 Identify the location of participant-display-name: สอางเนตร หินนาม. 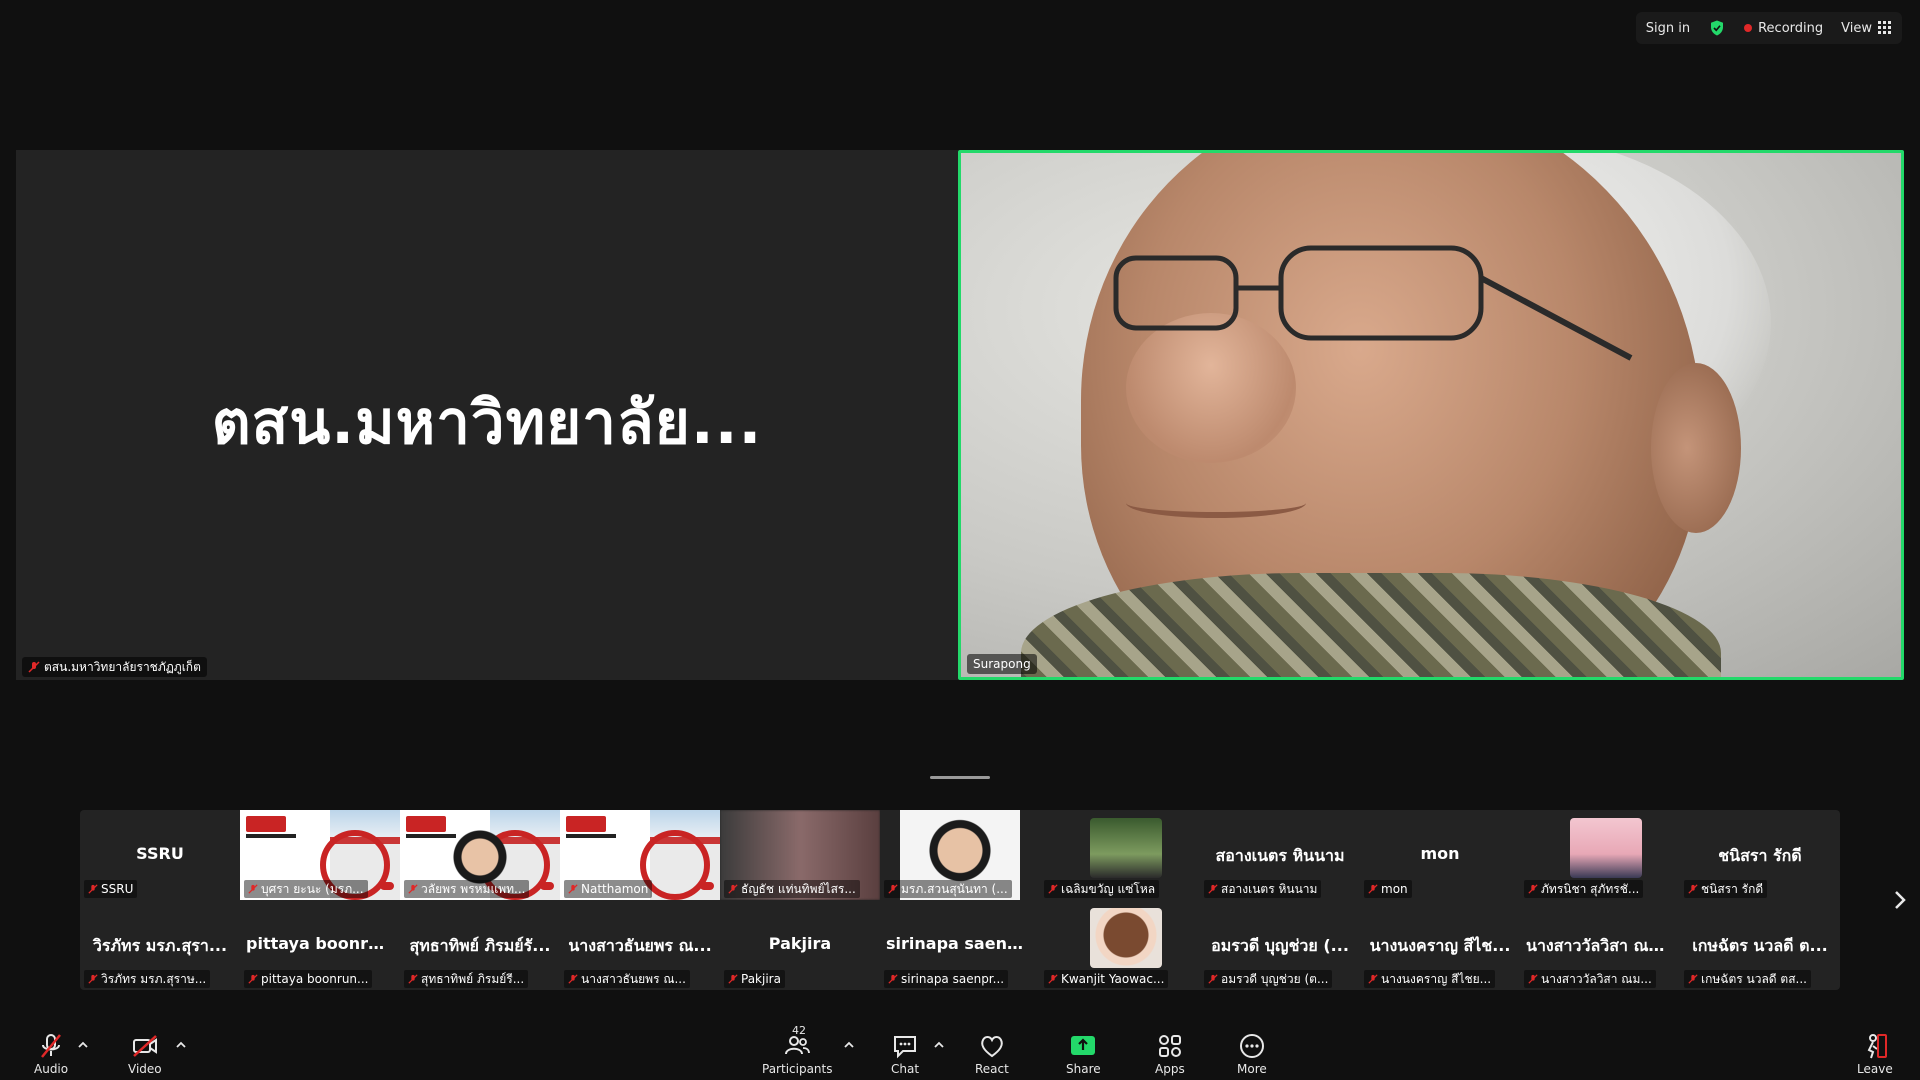
(1280, 855).